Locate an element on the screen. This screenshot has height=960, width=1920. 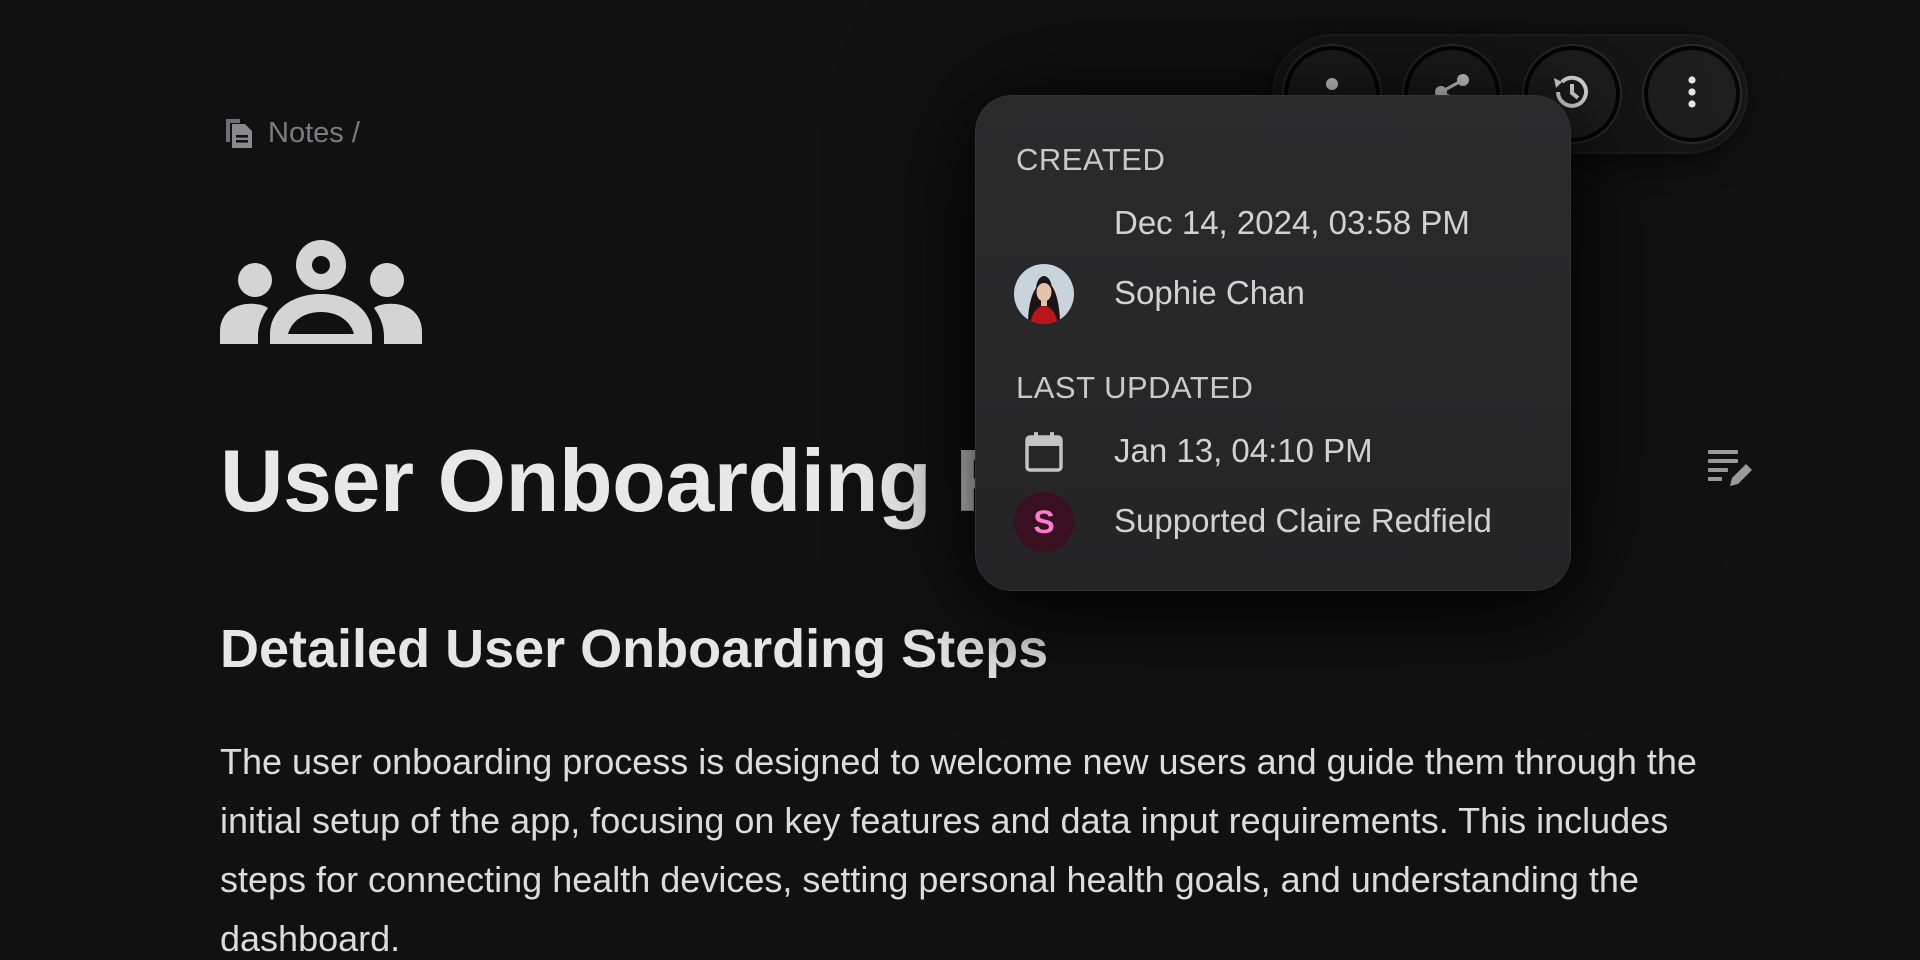
avatar is located at coordinates (1044, 294).